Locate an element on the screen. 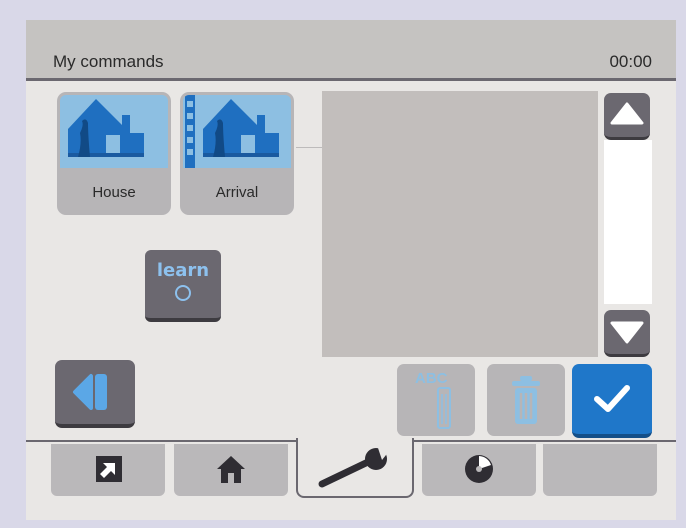 Image resolution: width=686 pixels, height=528 pixels. learn-button: learn is located at coordinates (183, 286).